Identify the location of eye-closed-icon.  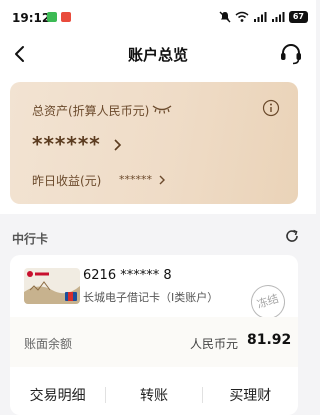
(162, 109).